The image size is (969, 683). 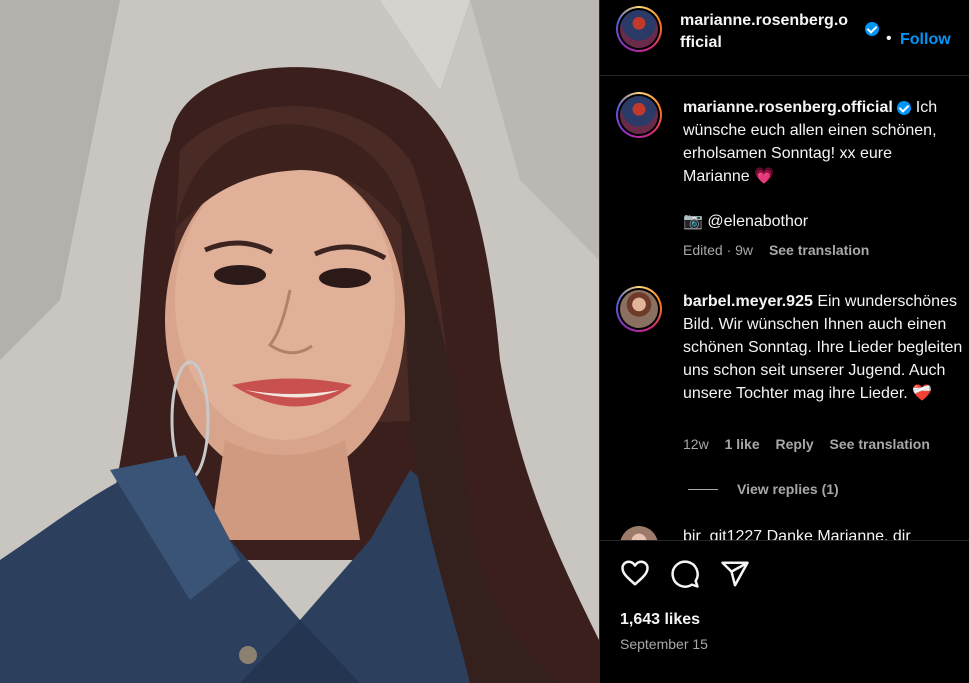 What do you see at coordinates (746, 221) in the screenshot?
I see `caption-credit: 📷 @elenabothor` at bounding box center [746, 221].